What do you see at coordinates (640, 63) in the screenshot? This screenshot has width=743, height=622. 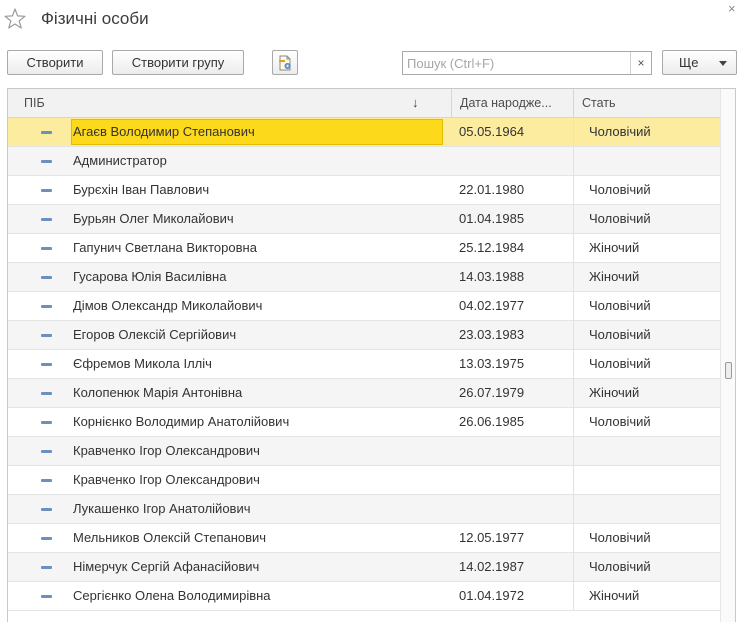 I see `clear-search-icon: ×` at bounding box center [640, 63].